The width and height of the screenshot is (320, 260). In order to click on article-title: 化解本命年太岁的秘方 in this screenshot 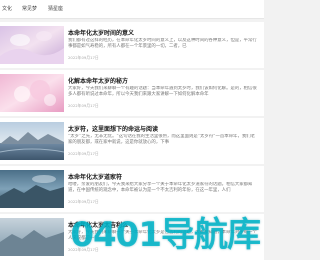, I will do `click(163, 80)`.